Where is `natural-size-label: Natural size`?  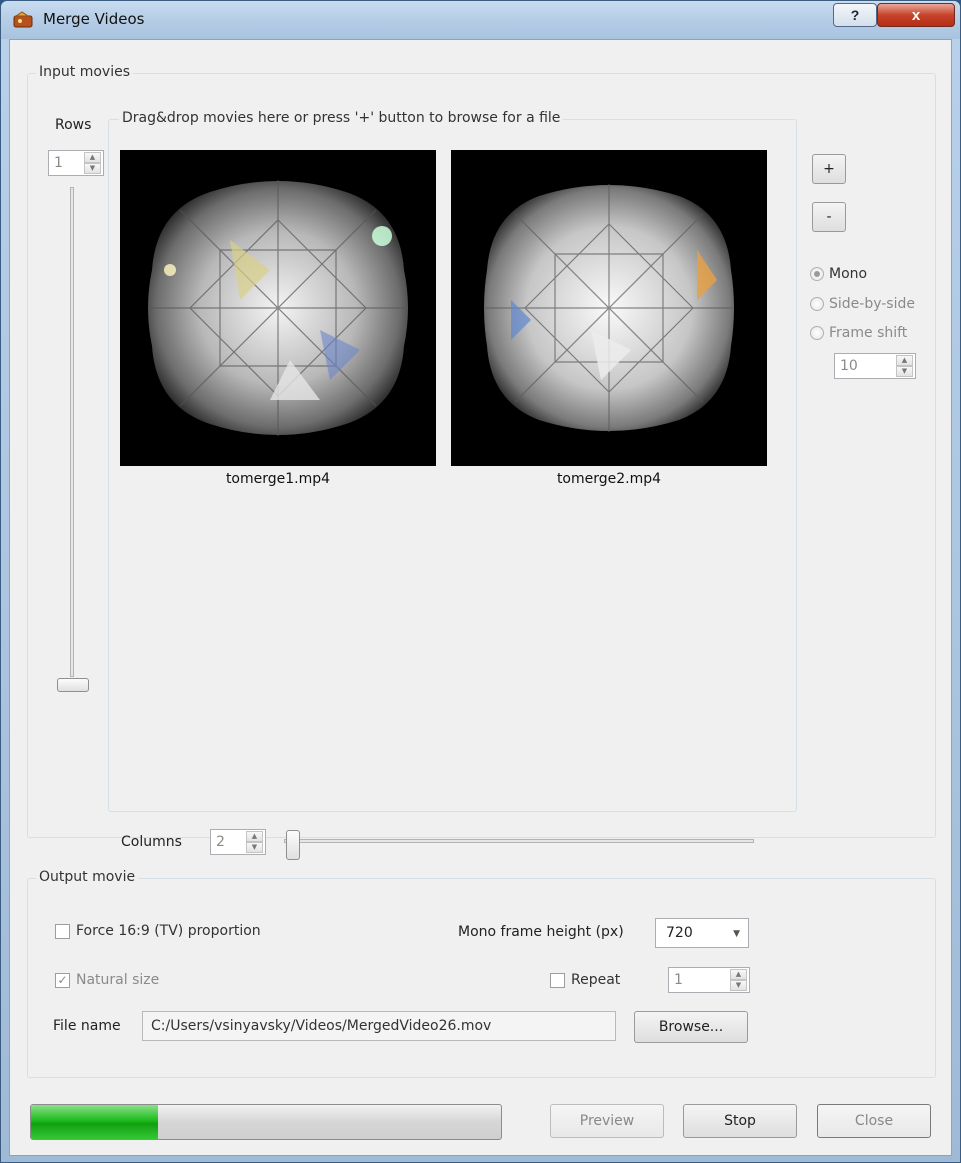 natural-size-label: Natural size is located at coordinates (118, 980).